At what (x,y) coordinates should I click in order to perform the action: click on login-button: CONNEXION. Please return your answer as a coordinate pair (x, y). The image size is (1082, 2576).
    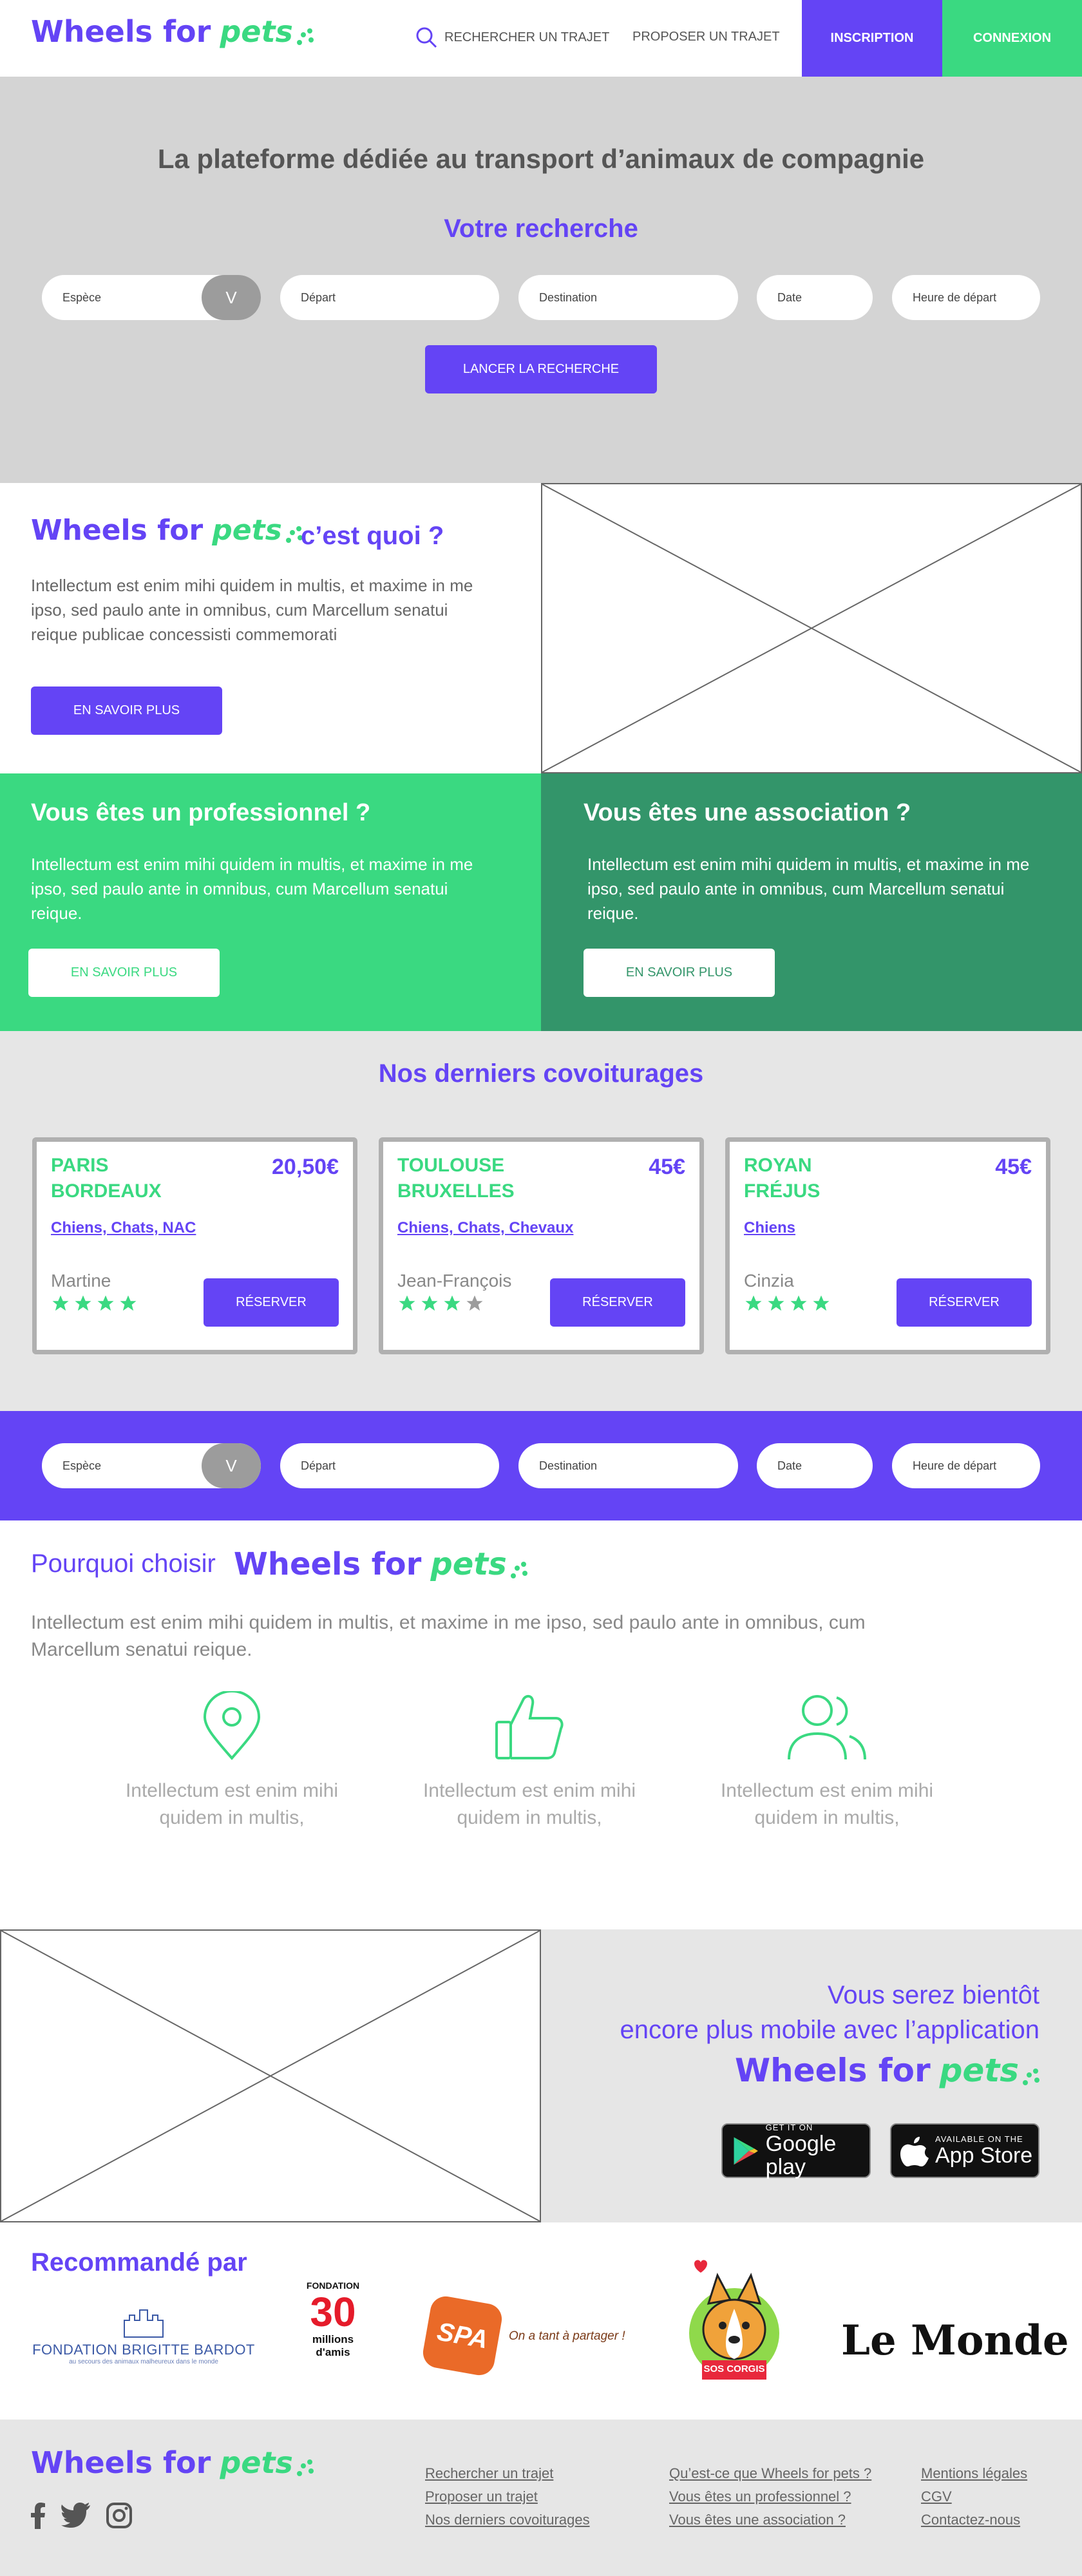
    Looking at the image, I should click on (1012, 38).